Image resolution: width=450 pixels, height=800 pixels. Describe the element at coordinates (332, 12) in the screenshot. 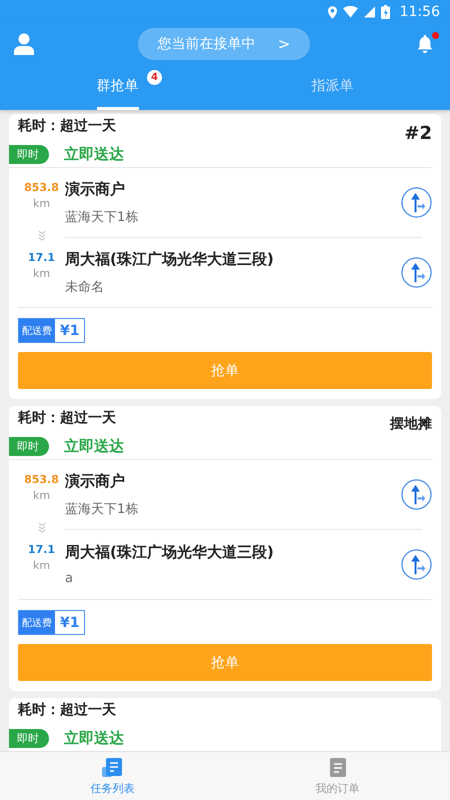

I see `location-icon` at that location.